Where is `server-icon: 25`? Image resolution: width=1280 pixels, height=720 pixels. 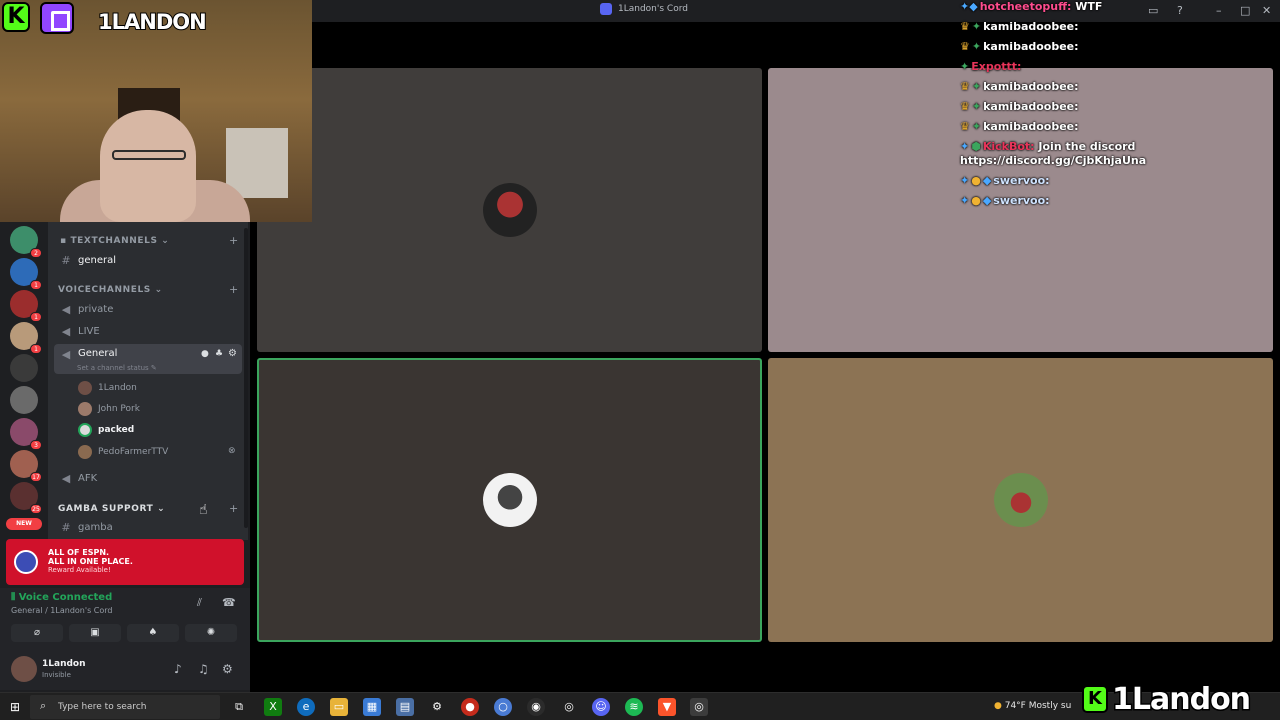 server-icon: 25 is located at coordinates (26, 498).